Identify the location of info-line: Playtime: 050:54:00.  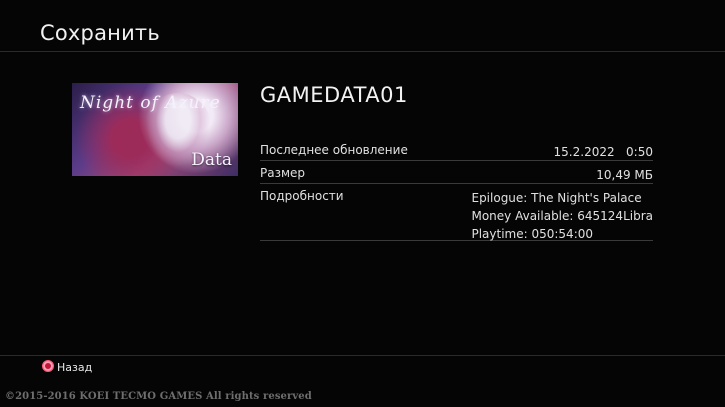
(532, 234).